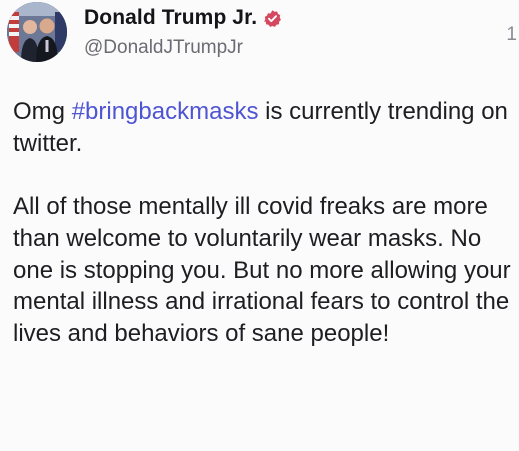 Image resolution: width=519 pixels, height=451 pixels. I want to click on author-name-row: Donald Trump Jr., so click(183, 18).